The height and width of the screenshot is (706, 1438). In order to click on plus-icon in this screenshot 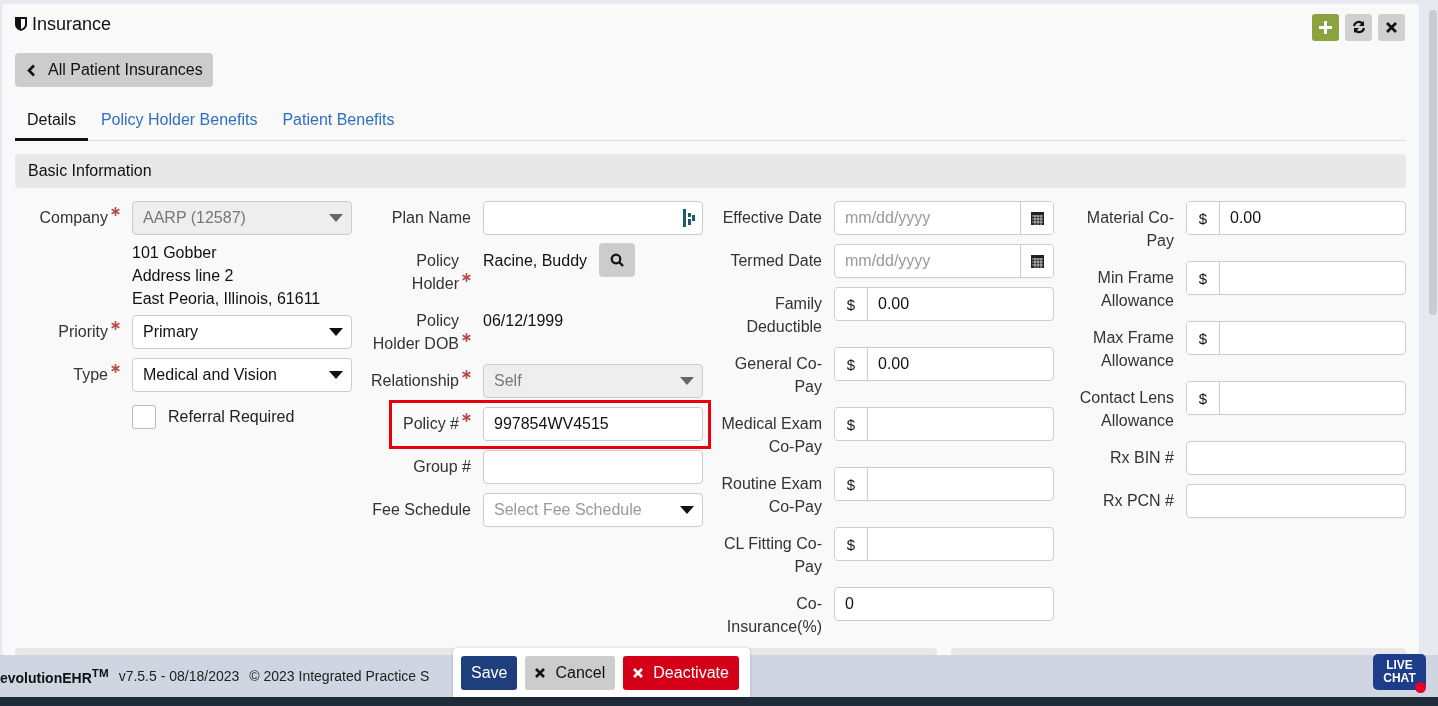, I will do `click(1325, 27)`.